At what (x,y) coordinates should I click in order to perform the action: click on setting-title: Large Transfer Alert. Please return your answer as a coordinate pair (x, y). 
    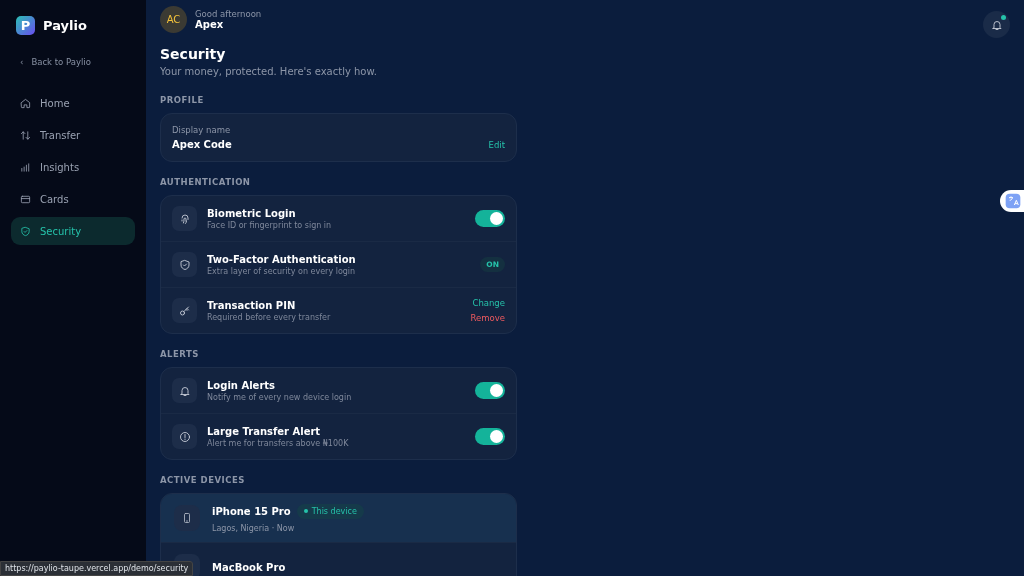
    Looking at the image, I should click on (264, 431).